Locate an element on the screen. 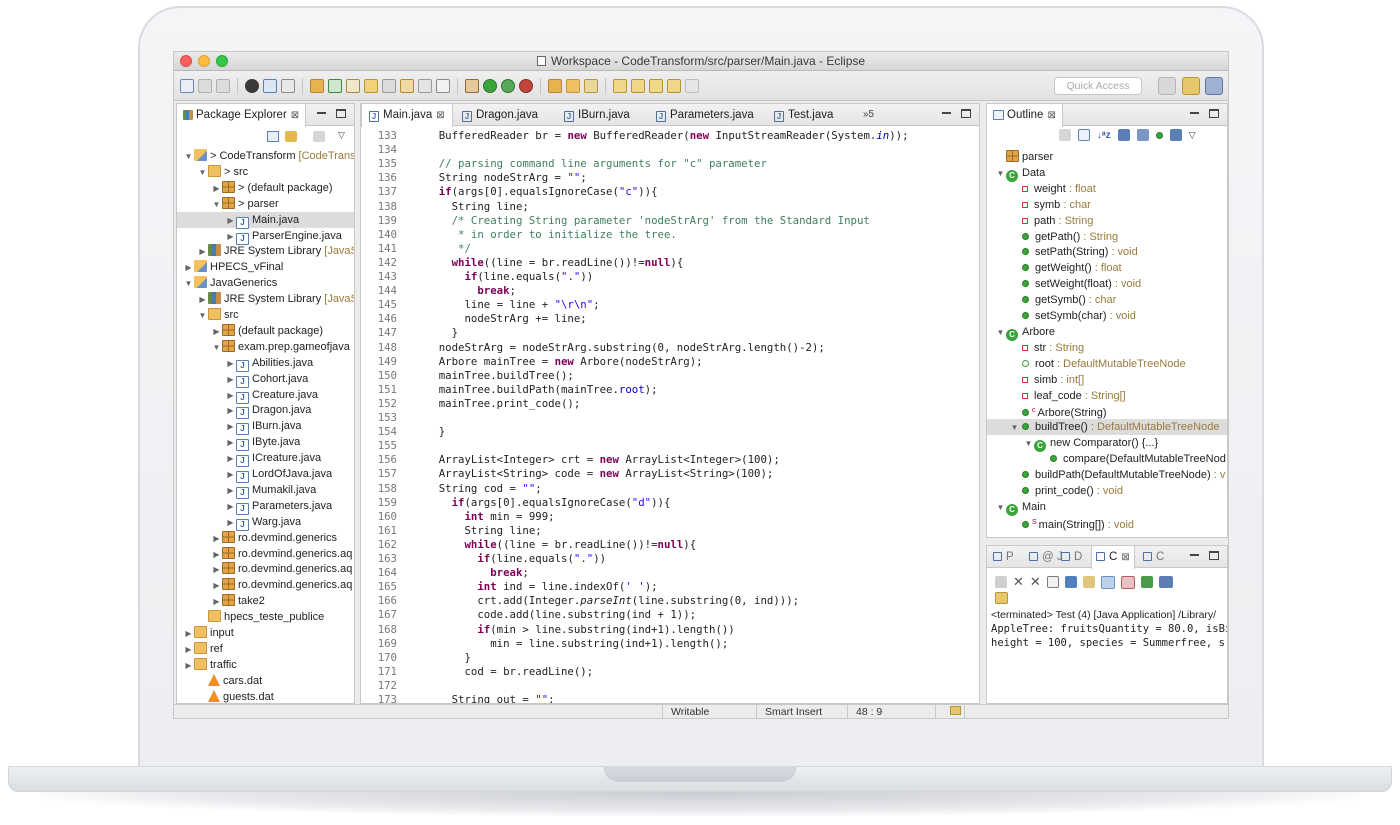 The height and width of the screenshot is (825, 1400). outline-item: ▼ C Arbore is located at coordinates (1107, 332).